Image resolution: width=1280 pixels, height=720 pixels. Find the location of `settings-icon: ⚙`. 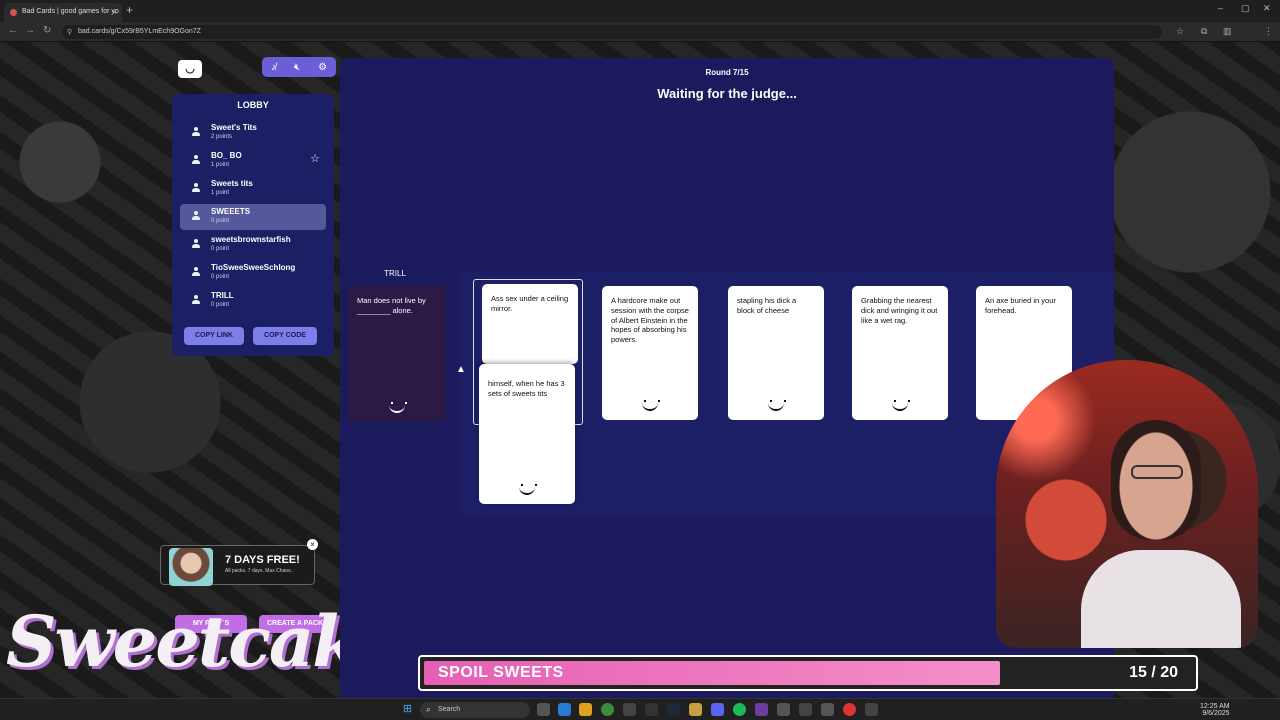

settings-icon: ⚙ is located at coordinates (322, 67).